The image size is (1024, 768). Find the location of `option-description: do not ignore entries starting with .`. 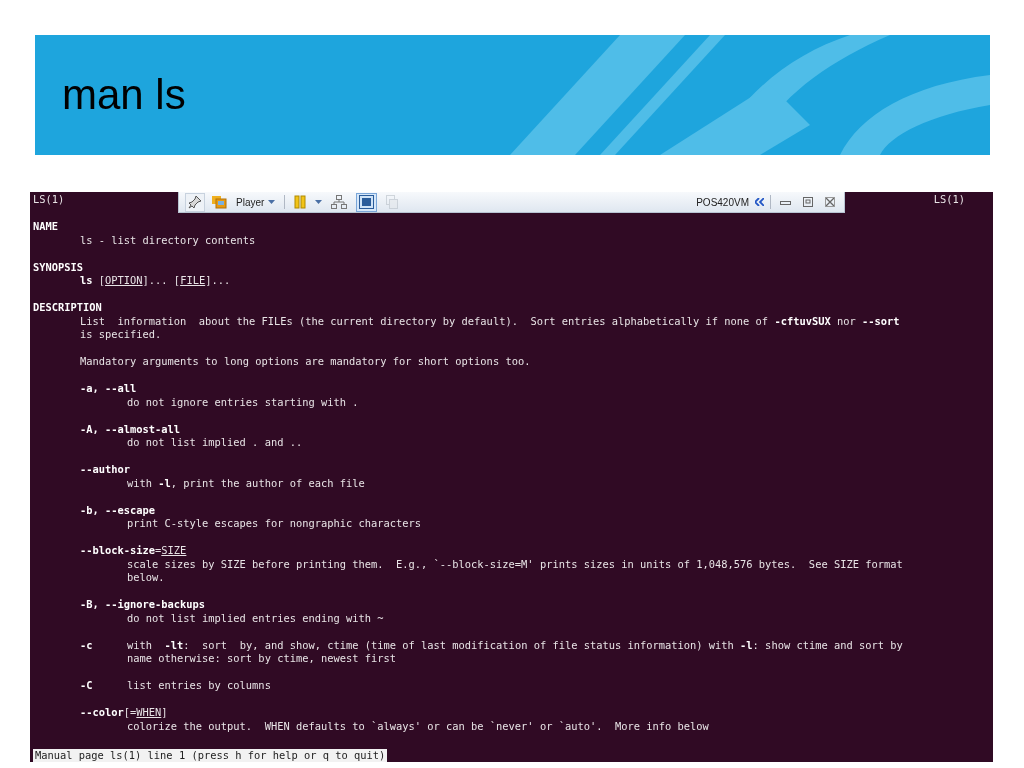

option-description: do not ignore entries starting with . is located at coordinates (243, 402).